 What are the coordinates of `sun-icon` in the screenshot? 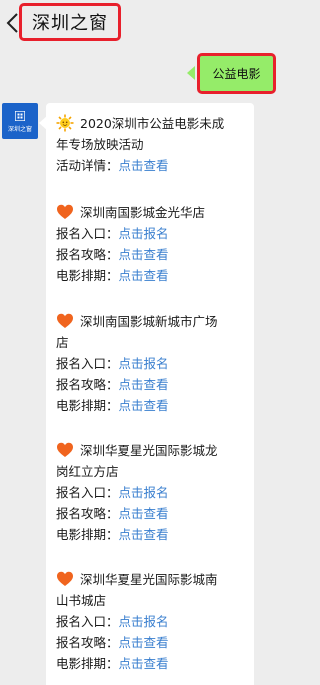 It's located at (65, 123).